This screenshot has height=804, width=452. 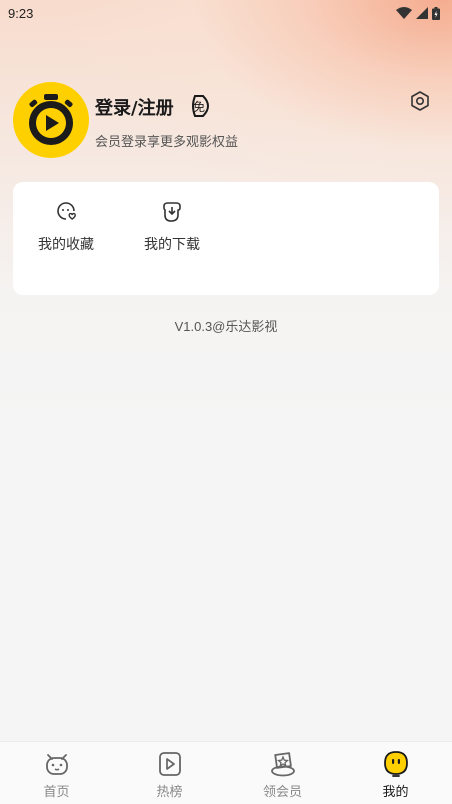 I want to click on login-subtitle: 会员登录享更多观影权益, so click(x=167, y=142).